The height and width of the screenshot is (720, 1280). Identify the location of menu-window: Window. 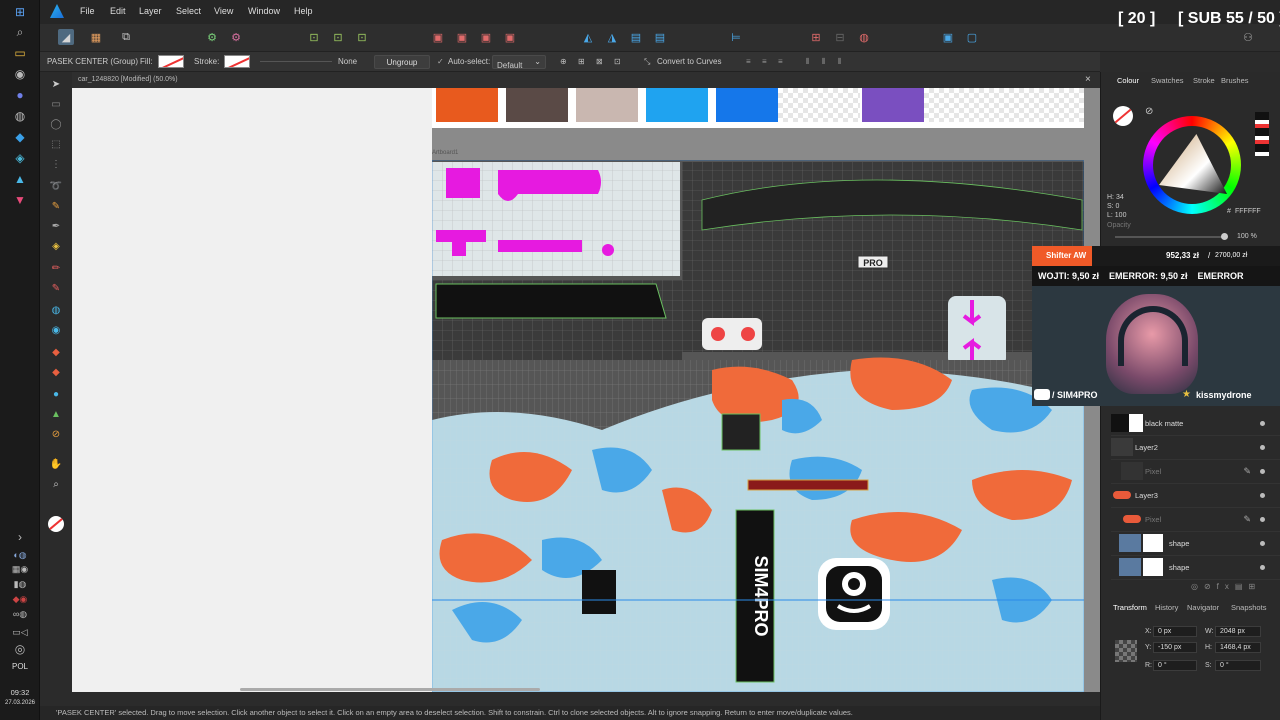
(264, 11).